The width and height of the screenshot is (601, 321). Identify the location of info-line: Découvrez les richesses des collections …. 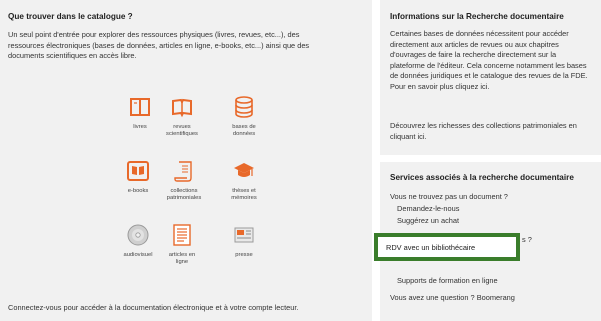
(483, 125).